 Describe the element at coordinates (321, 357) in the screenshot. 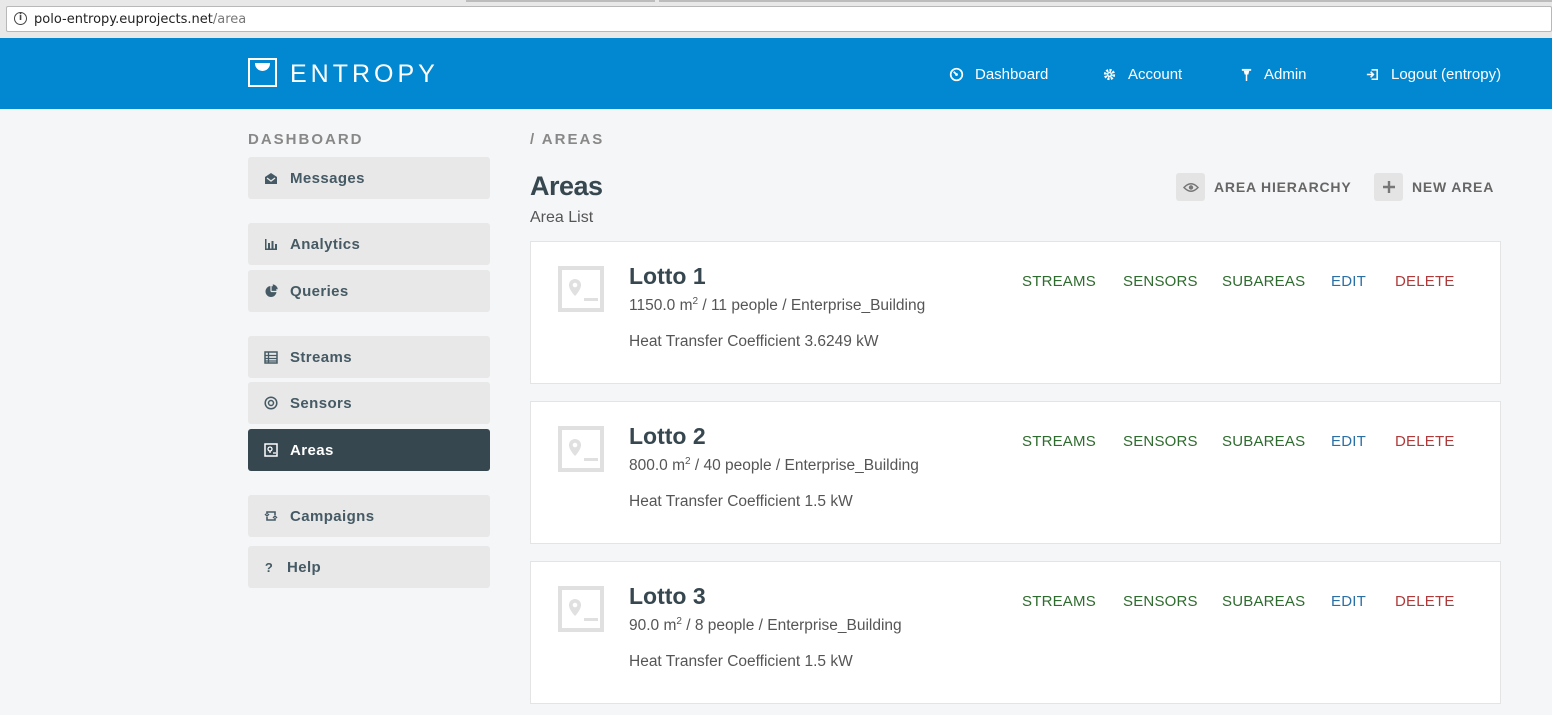

I see `sidebar-item-label: Streams` at that location.